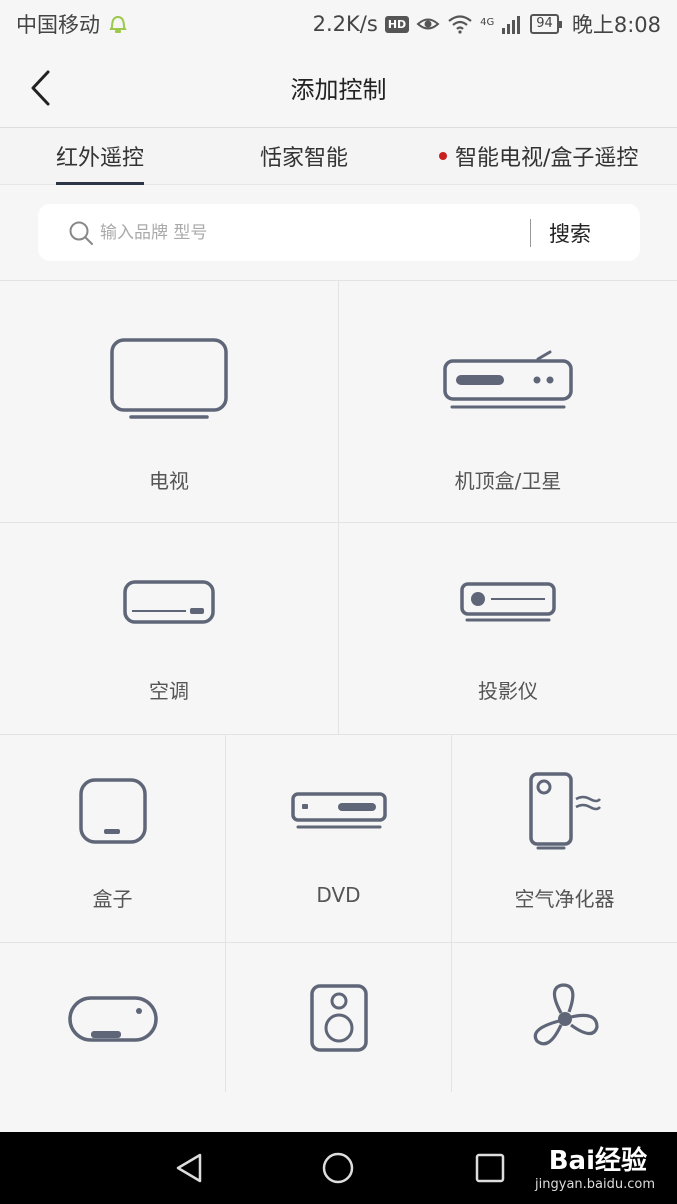  I want to click on tab-label: 恬家智能, so click(304, 158).